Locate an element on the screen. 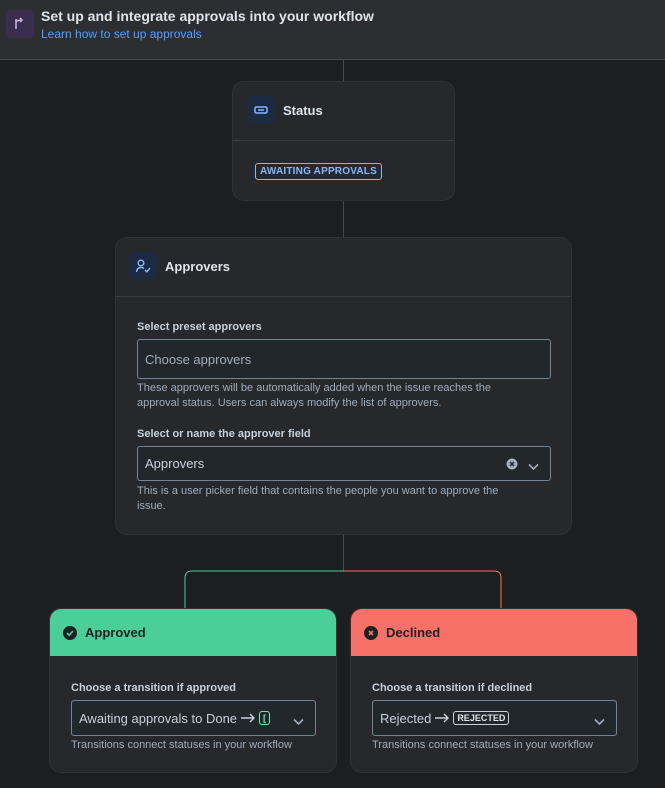  clear-icon is located at coordinates (512, 465).